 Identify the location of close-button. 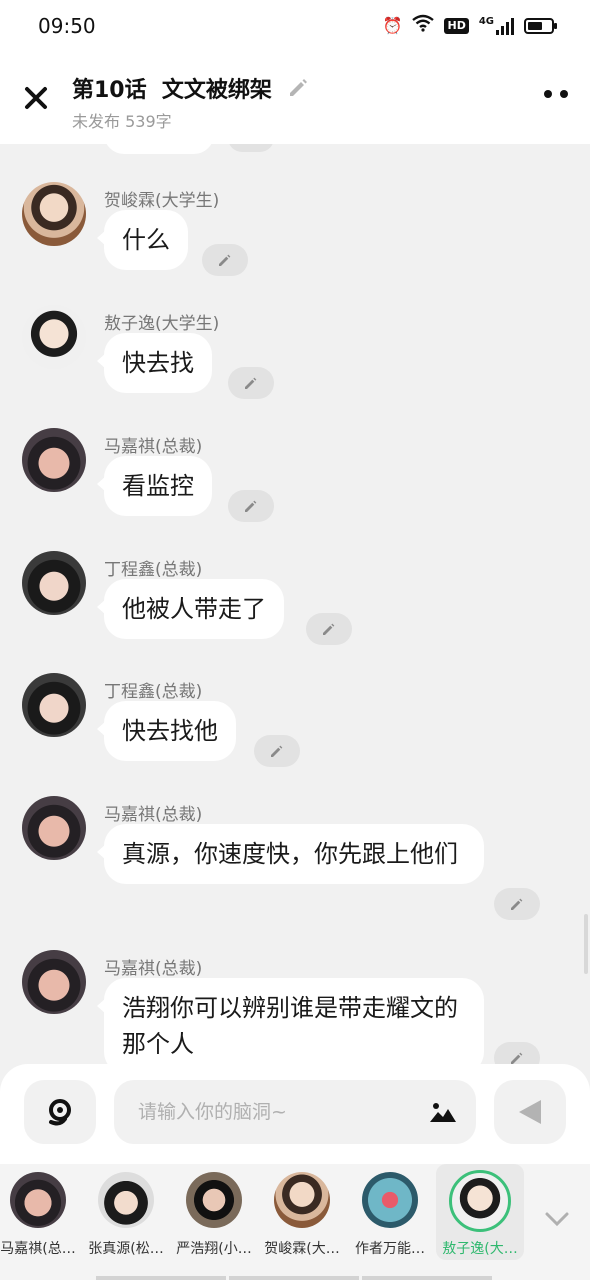
(36, 98).